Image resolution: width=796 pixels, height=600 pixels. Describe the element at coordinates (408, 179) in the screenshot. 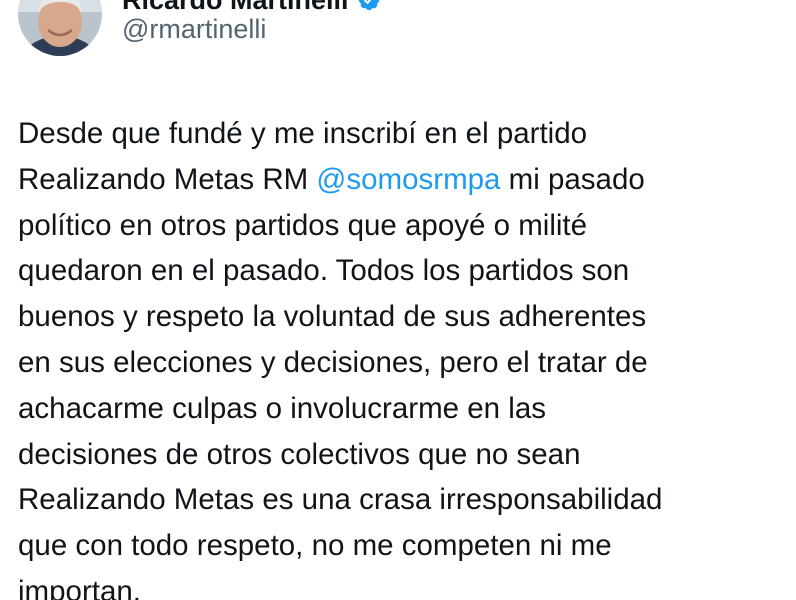

I see `mention-link: @somosrmpa` at that location.